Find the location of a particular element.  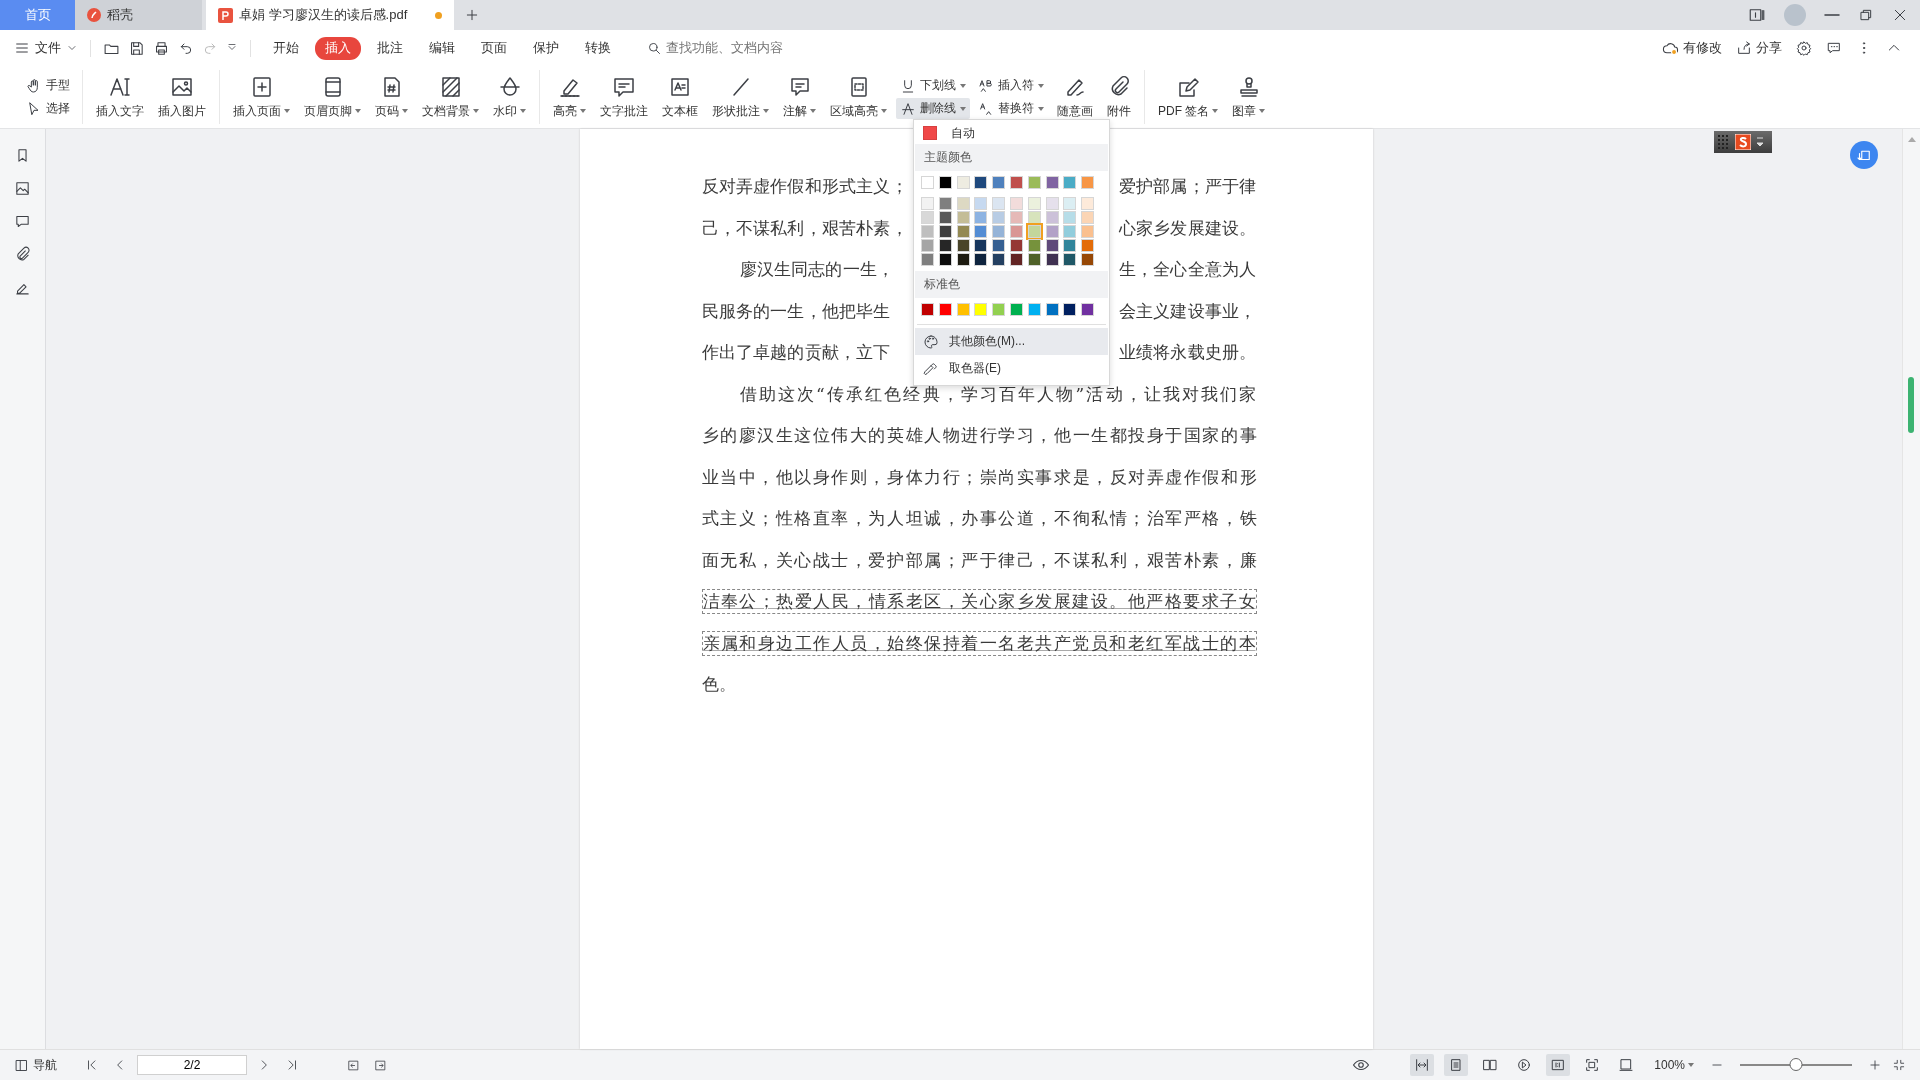

search-field: 查找功能、文档内容 is located at coordinates (741, 48).